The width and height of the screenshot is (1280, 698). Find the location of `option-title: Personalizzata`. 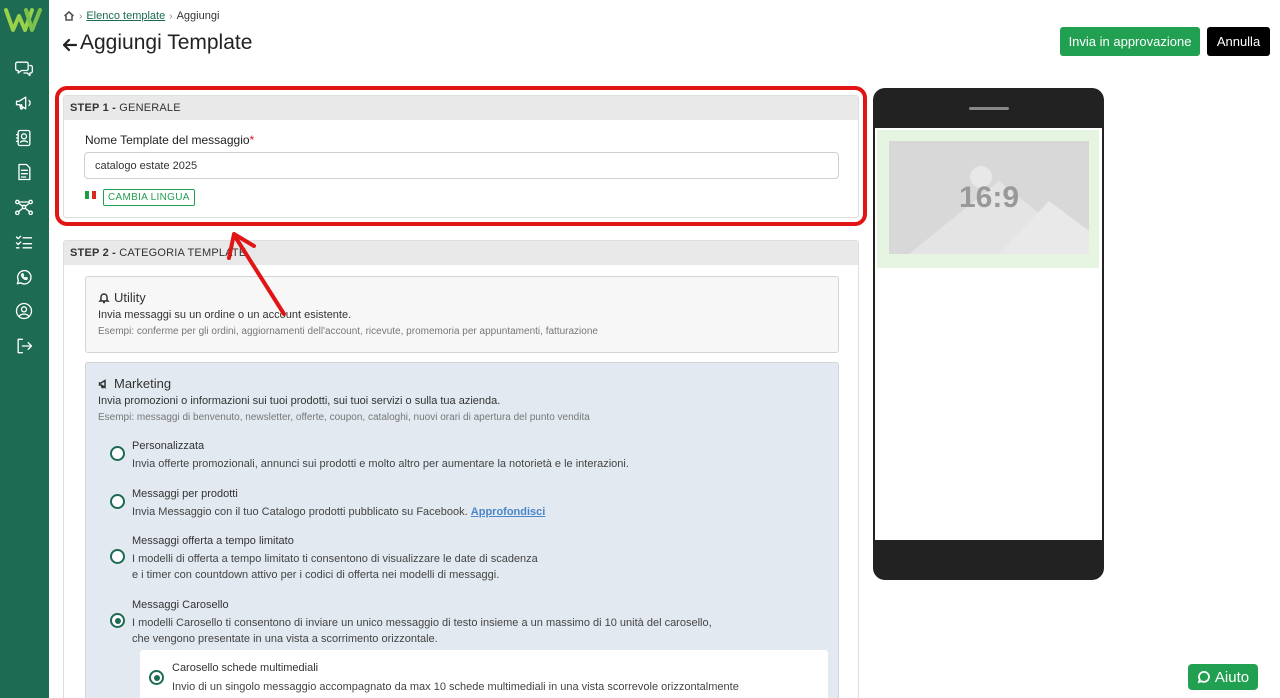

option-title: Personalizzata is located at coordinates (168, 446).